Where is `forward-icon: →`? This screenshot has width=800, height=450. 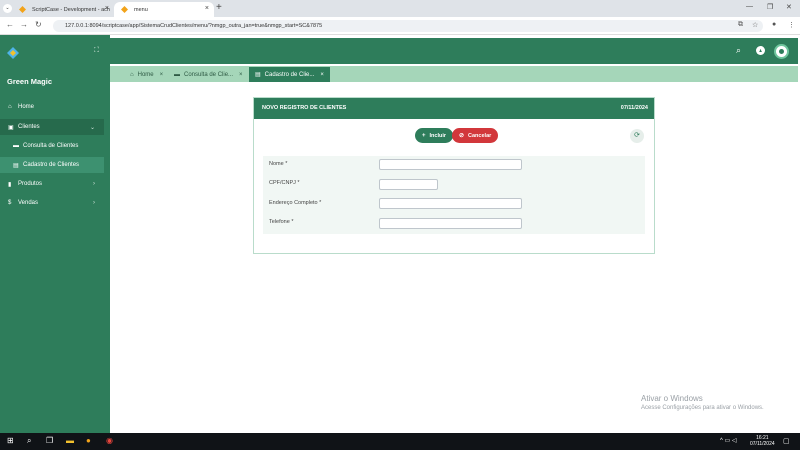
forward-icon: → is located at coordinates (24, 24).